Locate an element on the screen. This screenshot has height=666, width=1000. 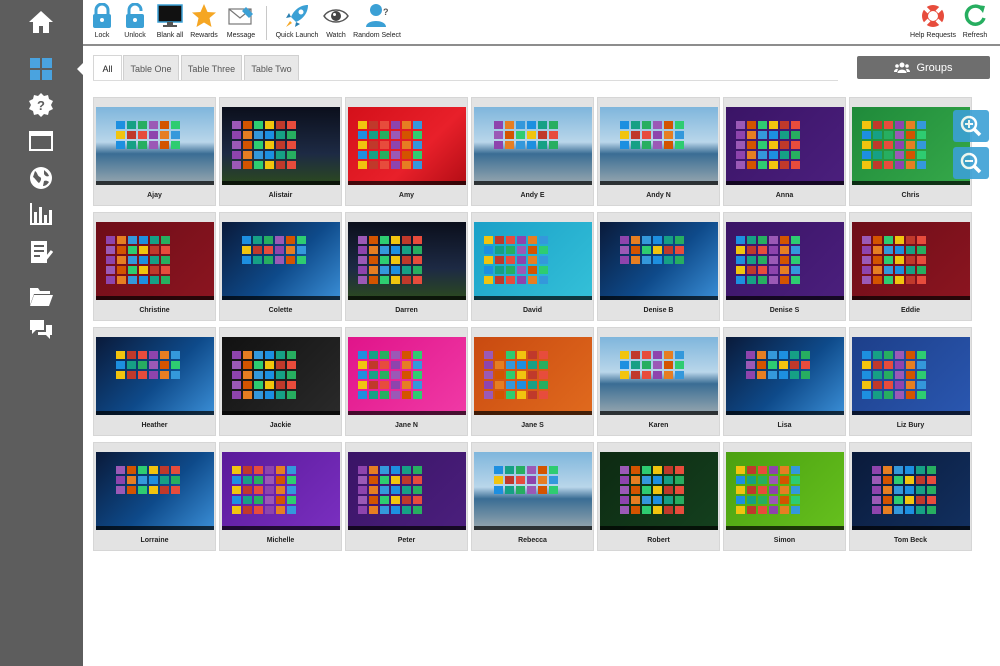
student-thumbnail: Anna is located at coordinates (784, 151).